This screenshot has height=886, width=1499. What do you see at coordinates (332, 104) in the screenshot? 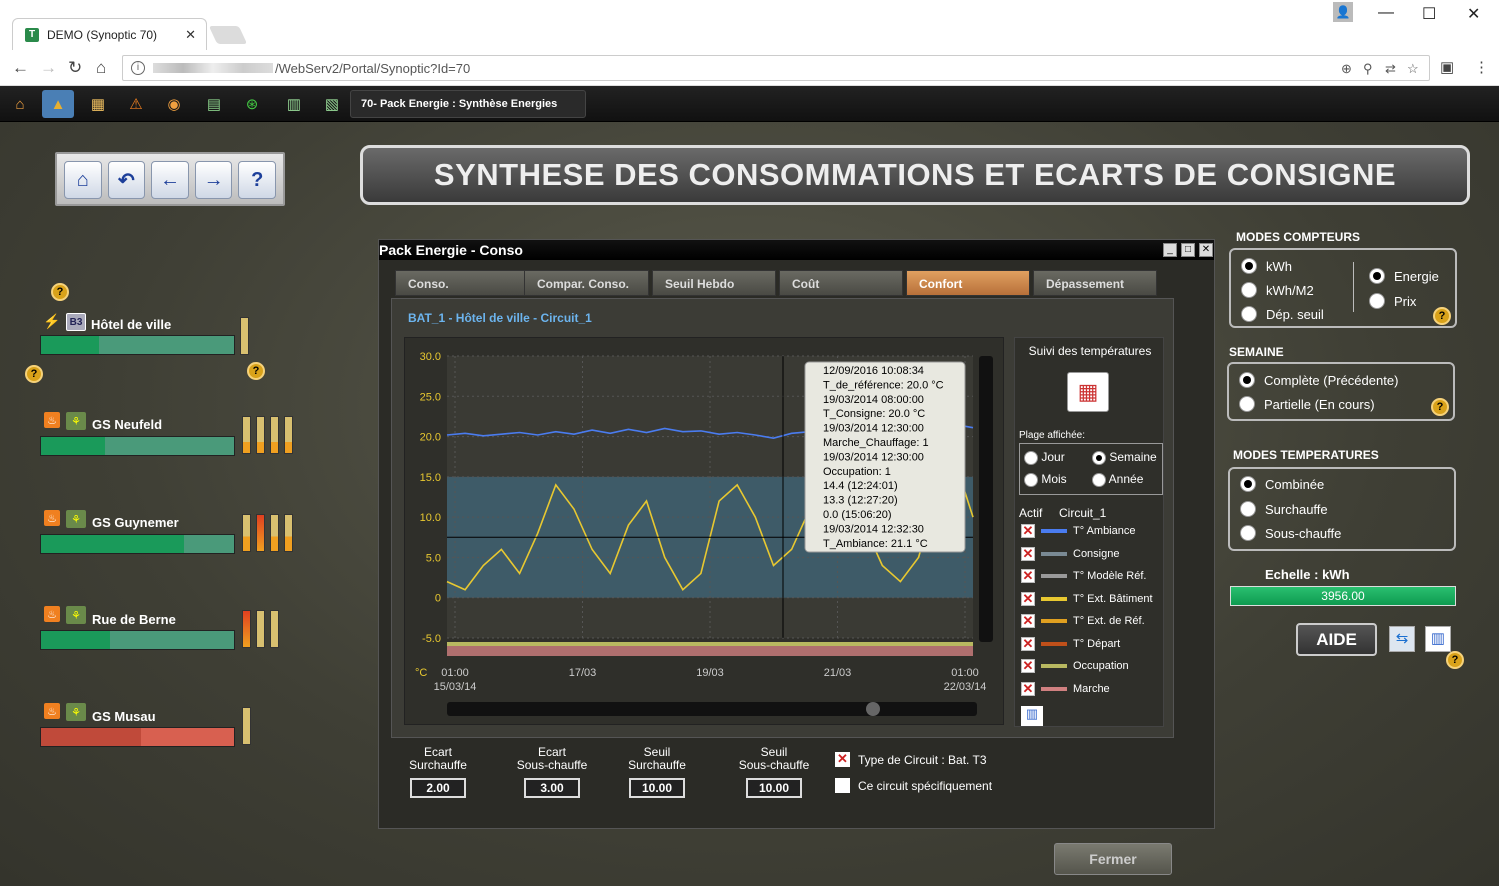
I see `document-icon: ▧` at bounding box center [332, 104].